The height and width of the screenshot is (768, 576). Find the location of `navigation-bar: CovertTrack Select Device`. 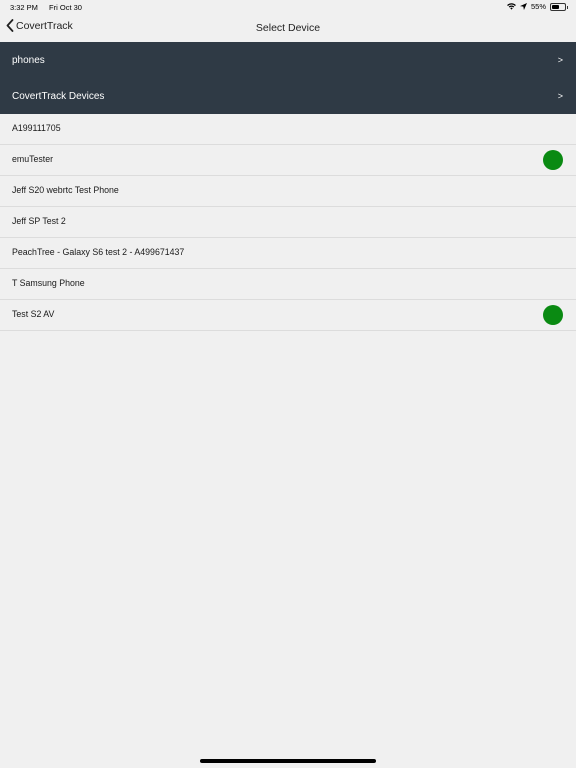

navigation-bar: CovertTrack Select Device is located at coordinates (288, 28).